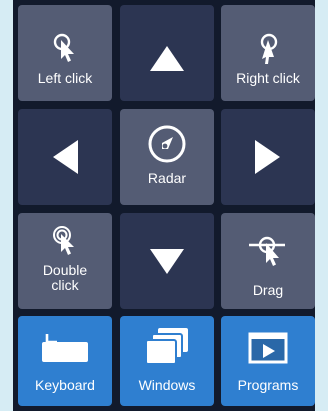 The width and height of the screenshot is (328, 411). Describe the element at coordinates (166, 346) in the screenshot. I see `stacked-windows-icon` at that location.